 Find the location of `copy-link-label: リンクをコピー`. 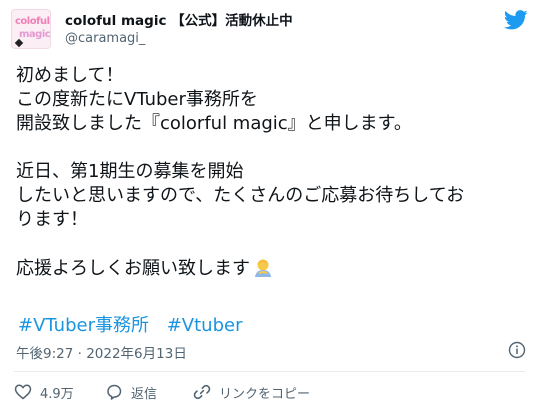

copy-link-label: リンクをコピー is located at coordinates (265, 394).